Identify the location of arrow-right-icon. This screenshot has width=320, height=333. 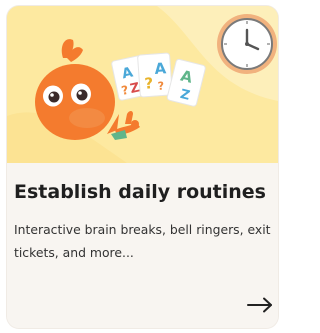
(260, 305).